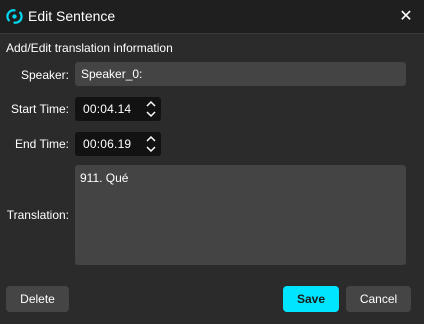 The width and height of the screenshot is (424, 324). Describe the element at coordinates (107, 109) in the screenshot. I see `start-time-value: 00:04.14` at that location.